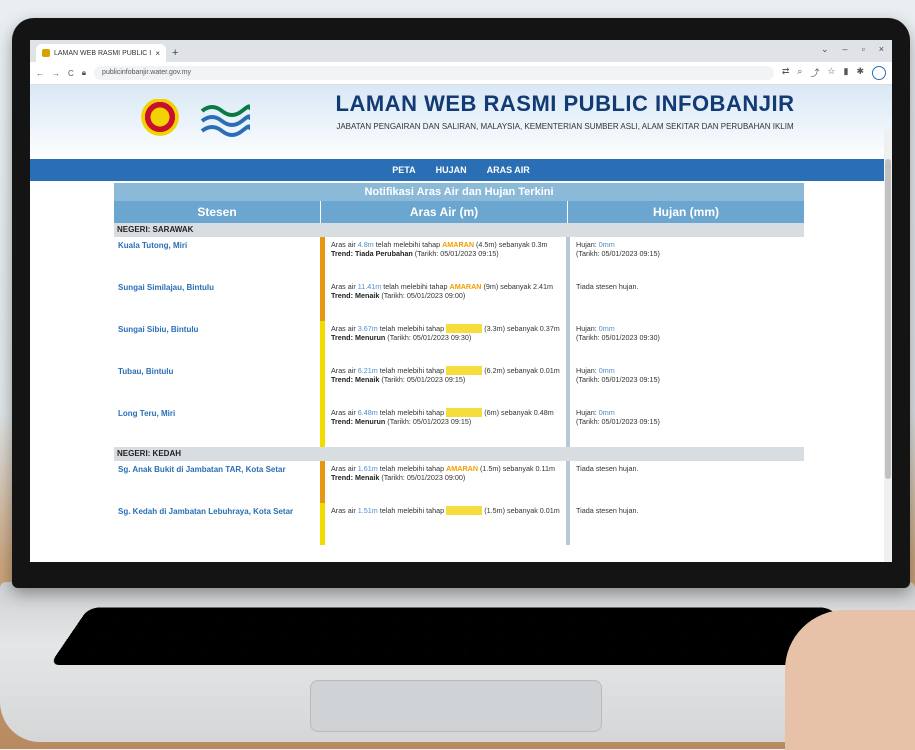  I want to click on reload-icon: C, so click(71, 73).